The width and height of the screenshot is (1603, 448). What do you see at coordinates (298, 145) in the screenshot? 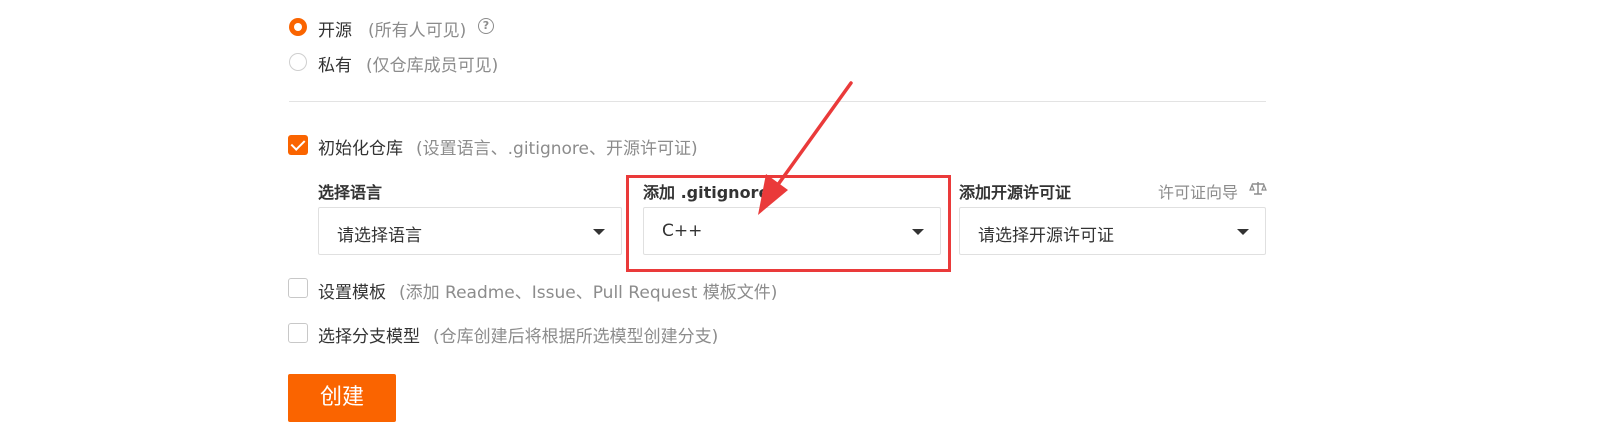
I see `init-repo-checkbox` at bounding box center [298, 145].